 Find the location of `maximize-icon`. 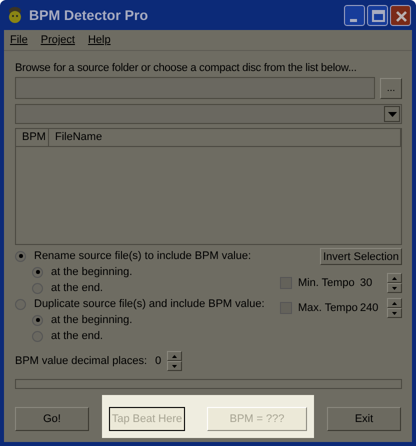

maximize-icon is located at coordinates (378, 16).